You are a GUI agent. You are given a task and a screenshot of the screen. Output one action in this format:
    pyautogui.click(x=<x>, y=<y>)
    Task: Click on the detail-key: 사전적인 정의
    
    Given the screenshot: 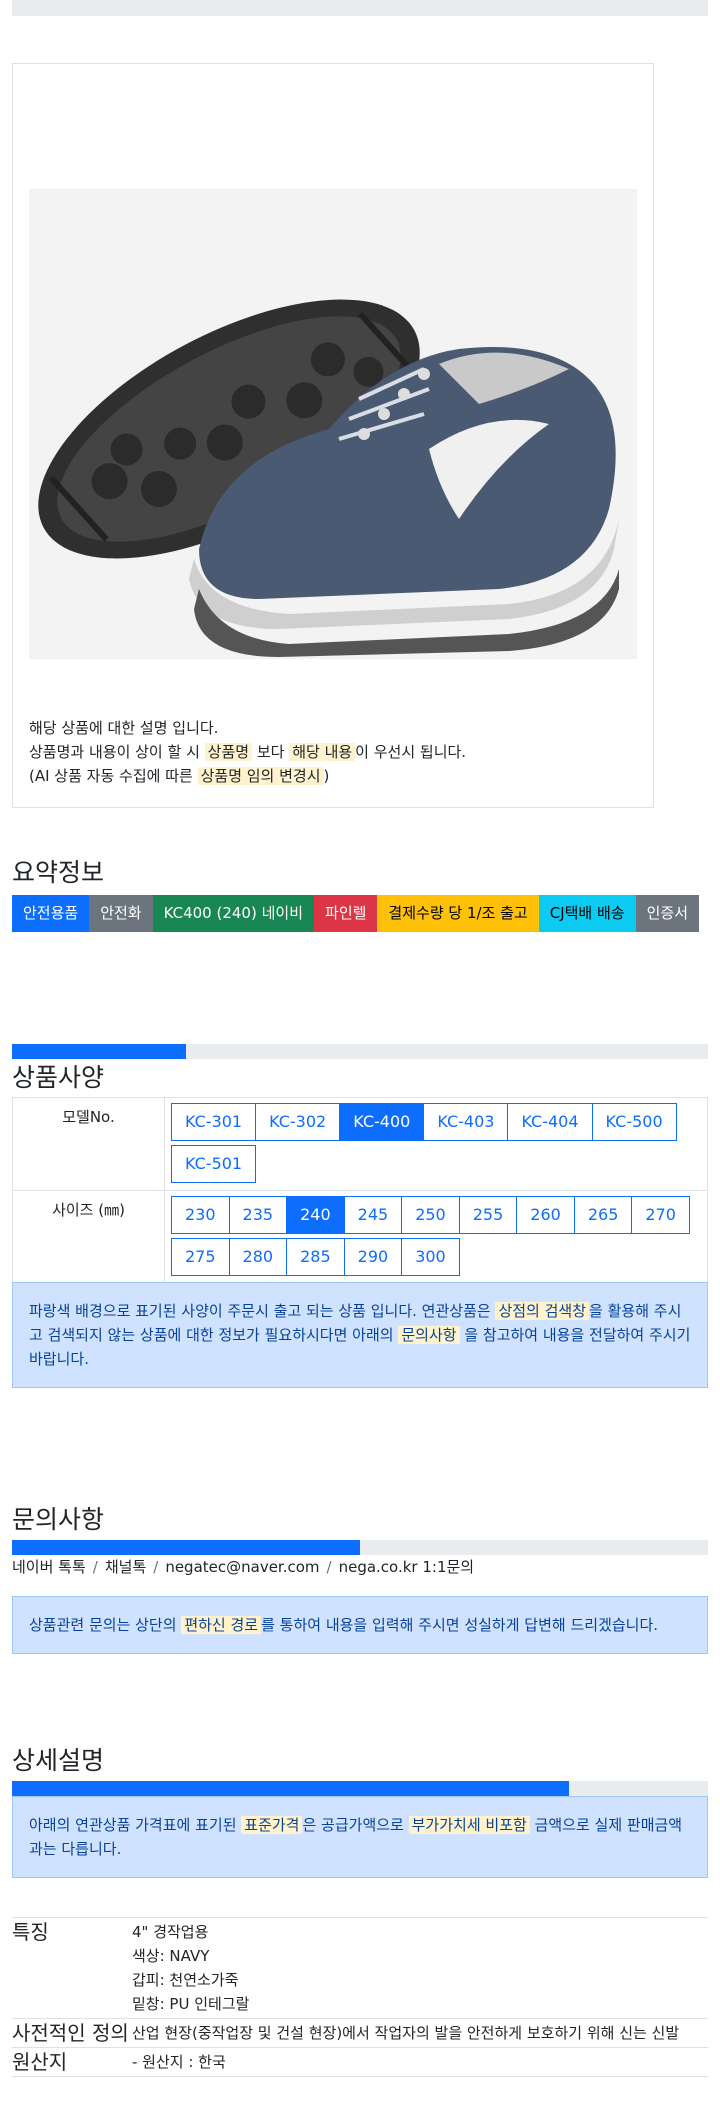 What is the action you would take?
    pyautogui.click(x=70, y=2033)
    